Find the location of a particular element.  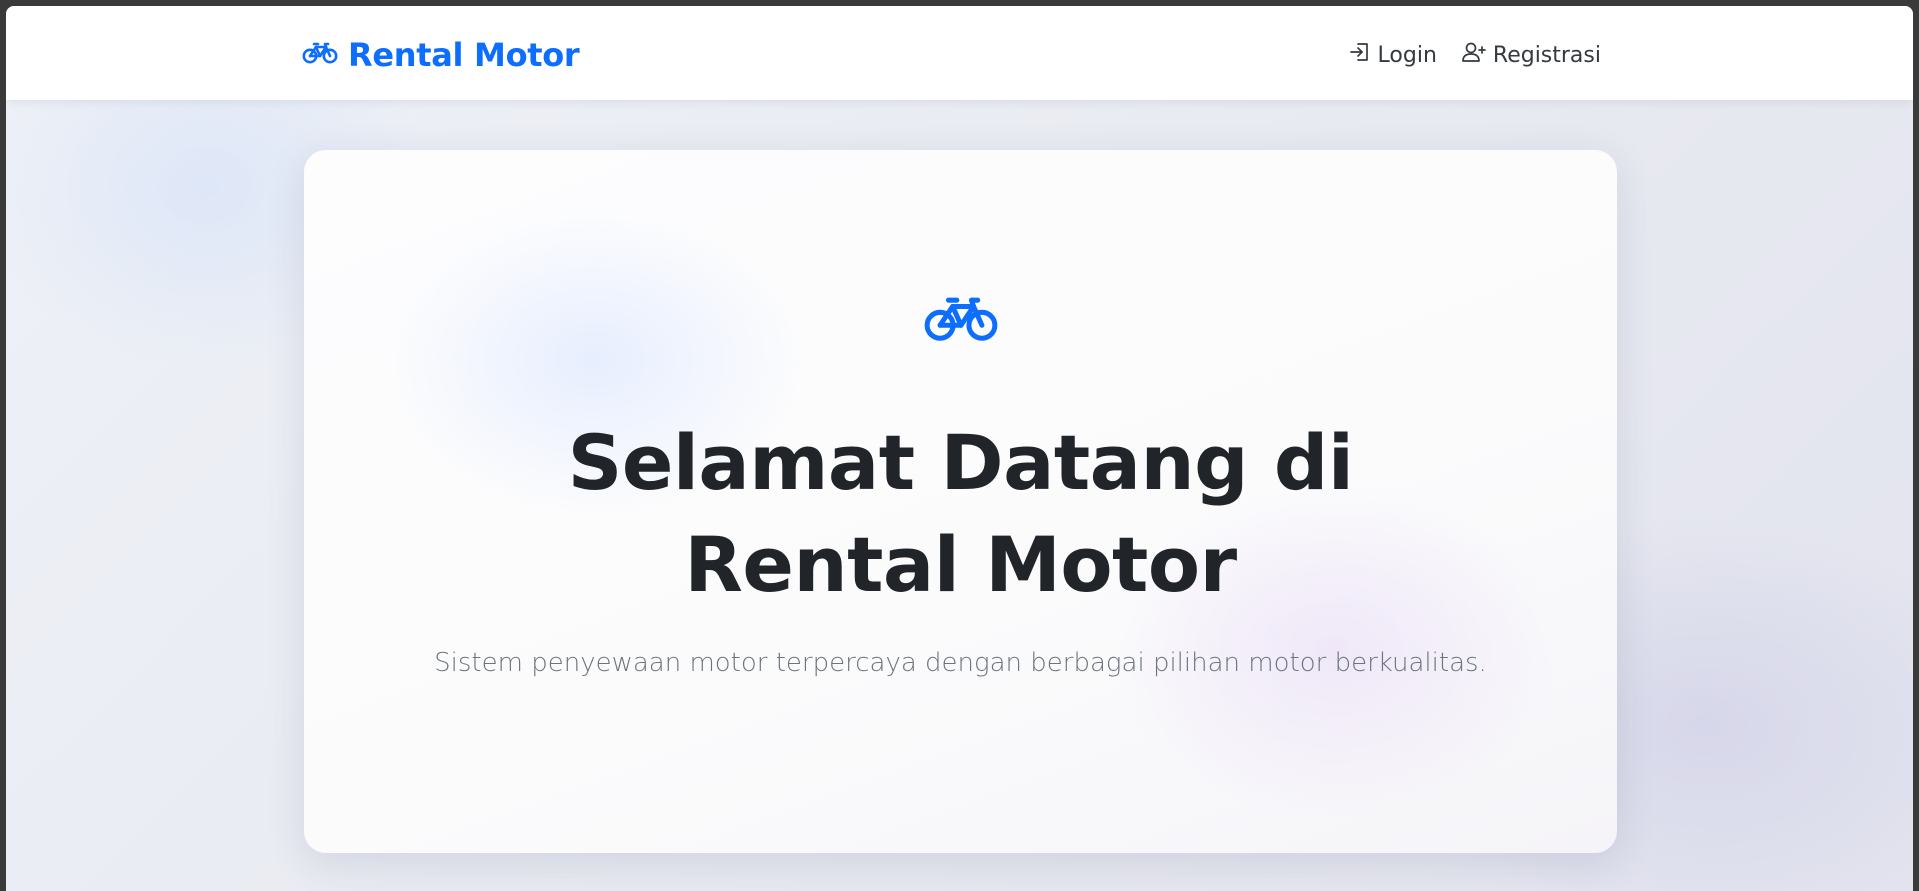

register-link: Registrasi is located at coordinates (1531, 55).